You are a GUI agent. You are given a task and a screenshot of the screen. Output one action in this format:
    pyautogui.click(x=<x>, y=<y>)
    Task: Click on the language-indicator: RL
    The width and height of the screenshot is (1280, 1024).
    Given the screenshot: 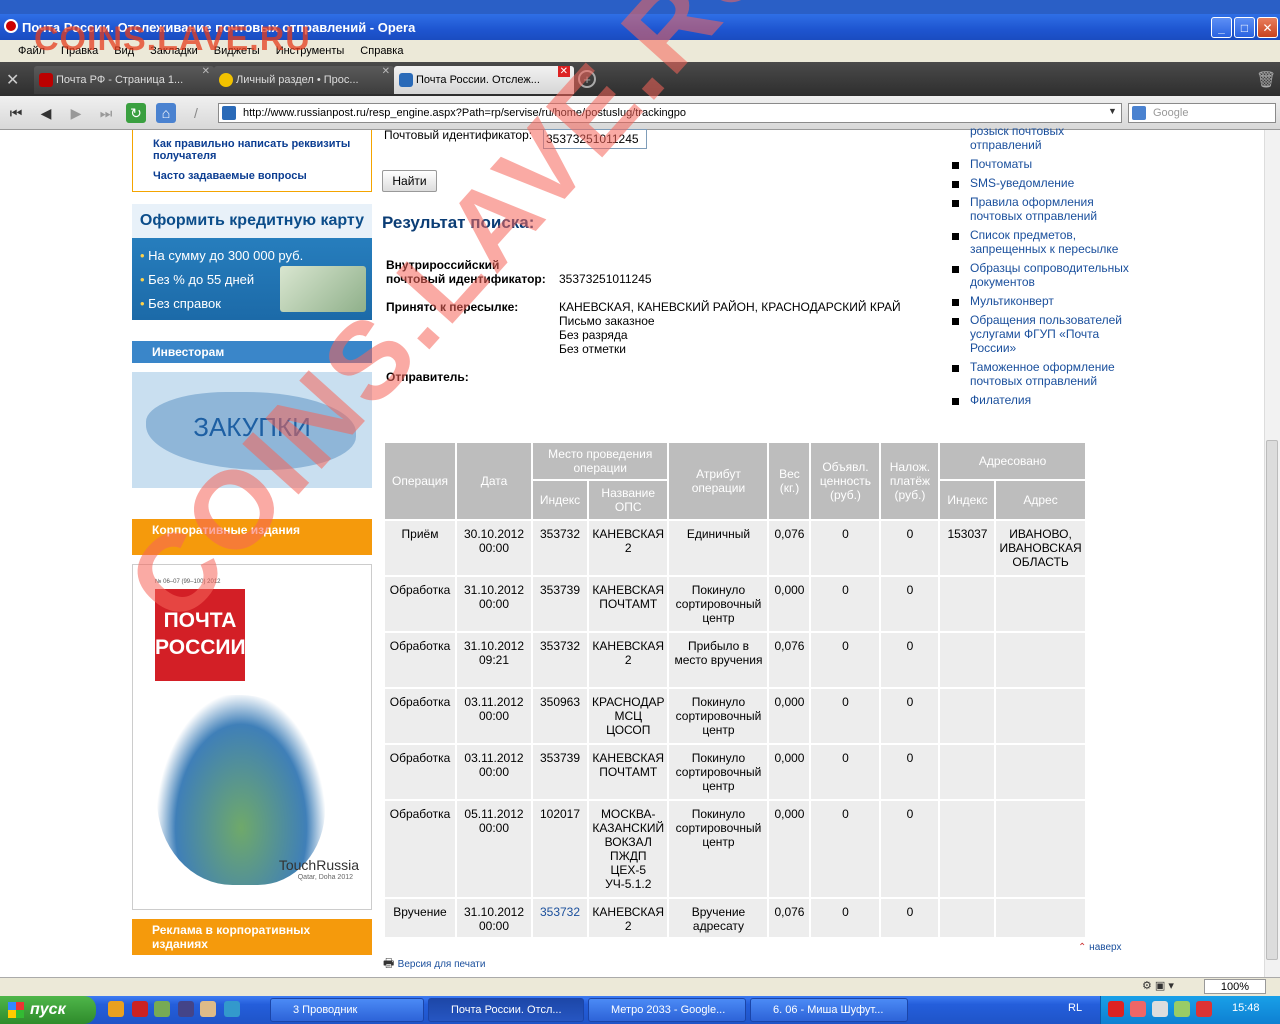 What is the action you would take?
    pyautogui.click(x=1075, y=1008)
    